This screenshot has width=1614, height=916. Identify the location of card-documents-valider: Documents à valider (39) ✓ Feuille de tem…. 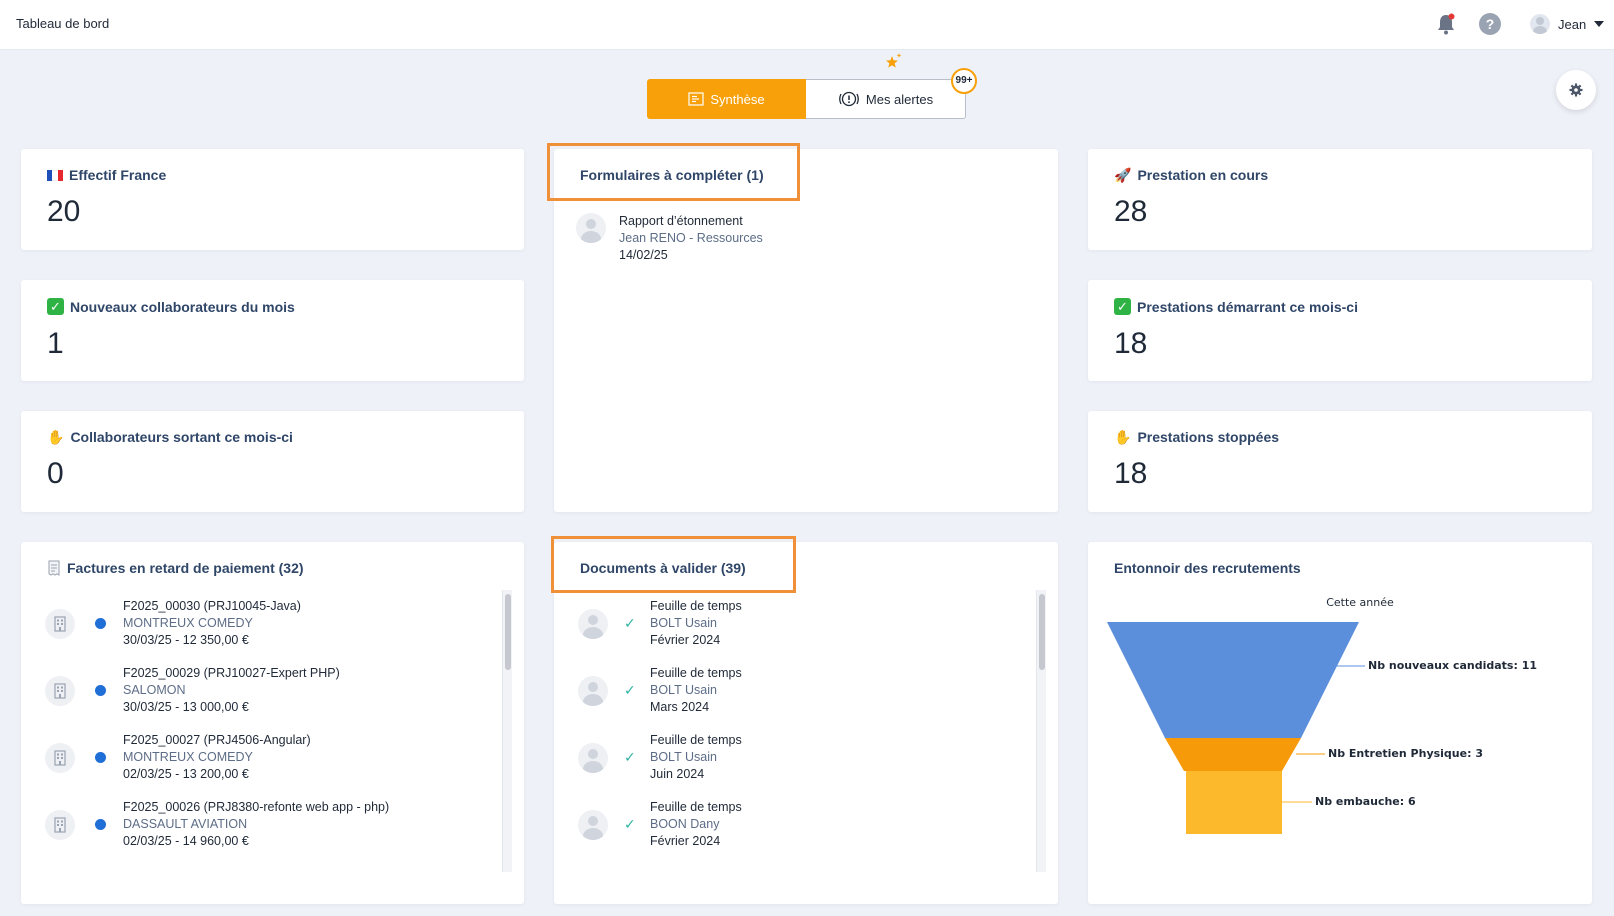
(806, 723).